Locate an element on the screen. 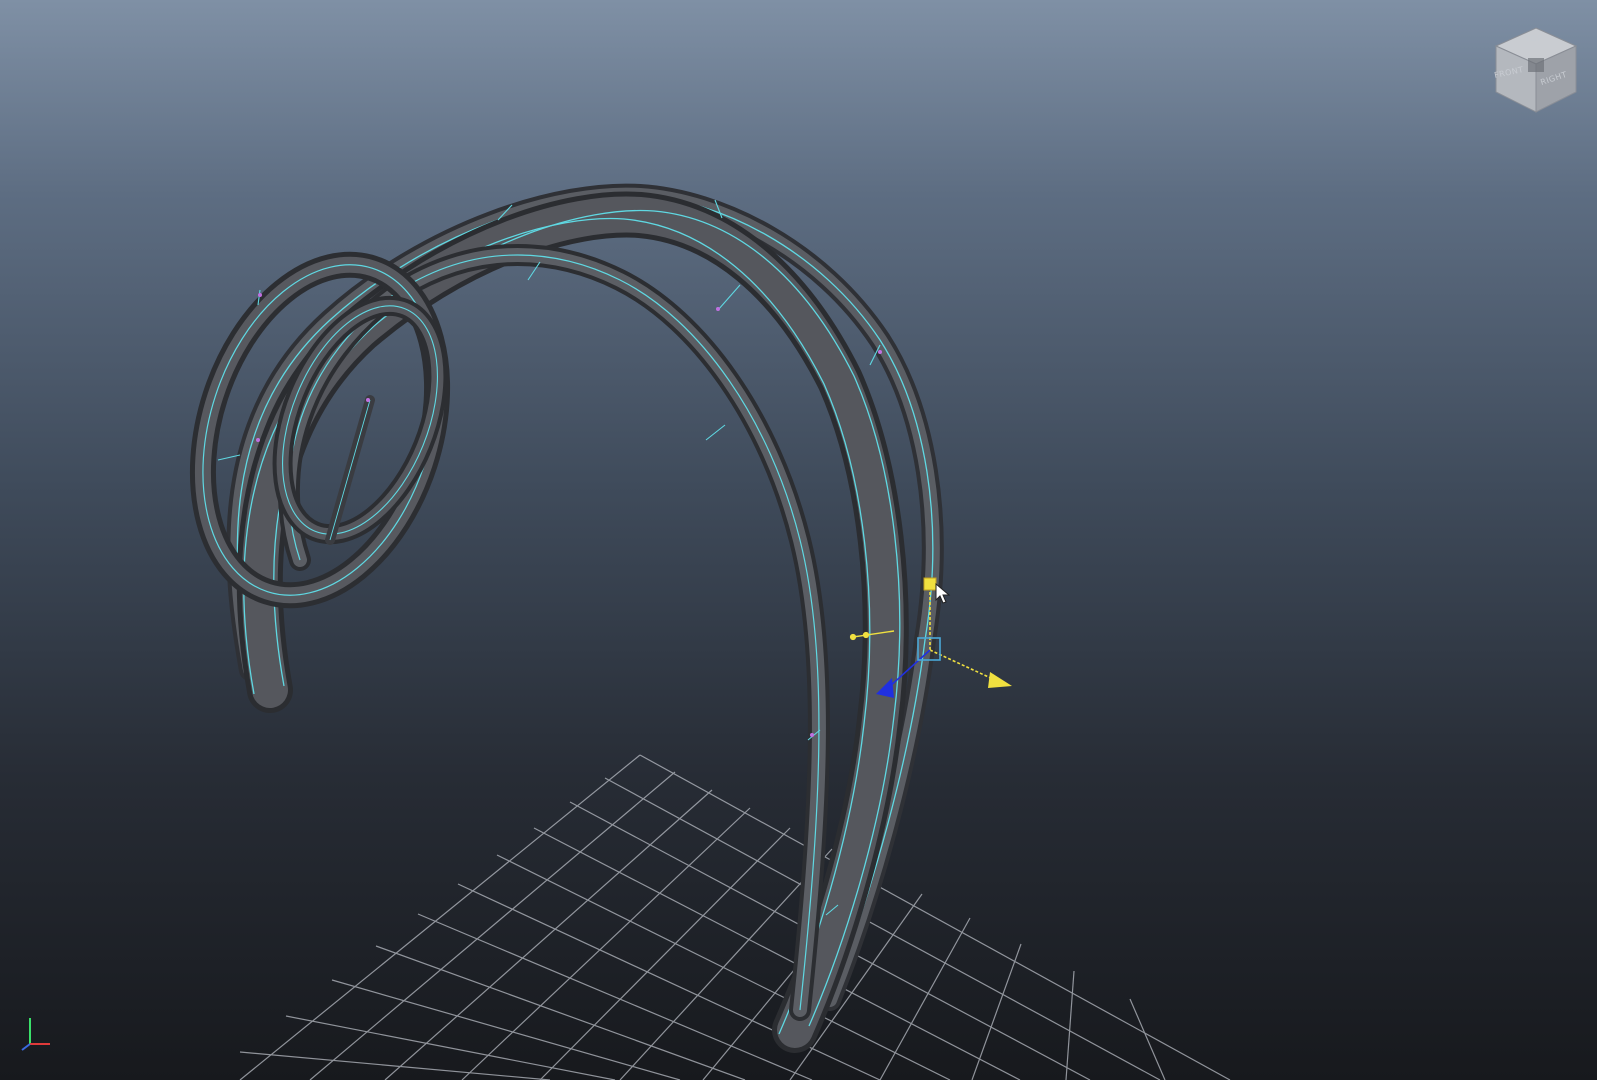 The image size is (1597, 1080). axis-z-line is located at coordinates (26, 1047).